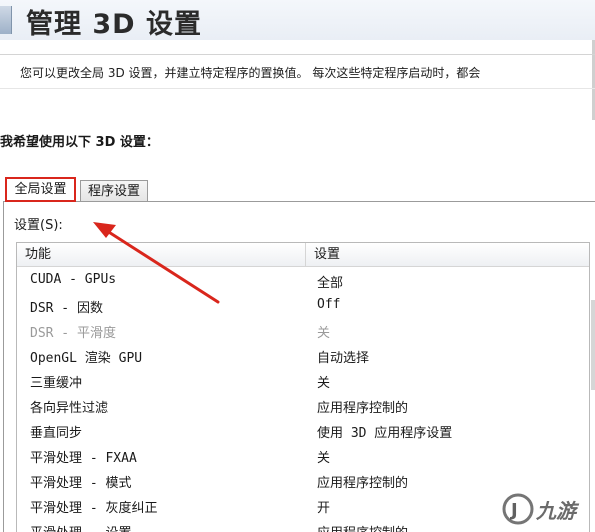  I want to click on watermark-text: 九游, so click(556, 511).